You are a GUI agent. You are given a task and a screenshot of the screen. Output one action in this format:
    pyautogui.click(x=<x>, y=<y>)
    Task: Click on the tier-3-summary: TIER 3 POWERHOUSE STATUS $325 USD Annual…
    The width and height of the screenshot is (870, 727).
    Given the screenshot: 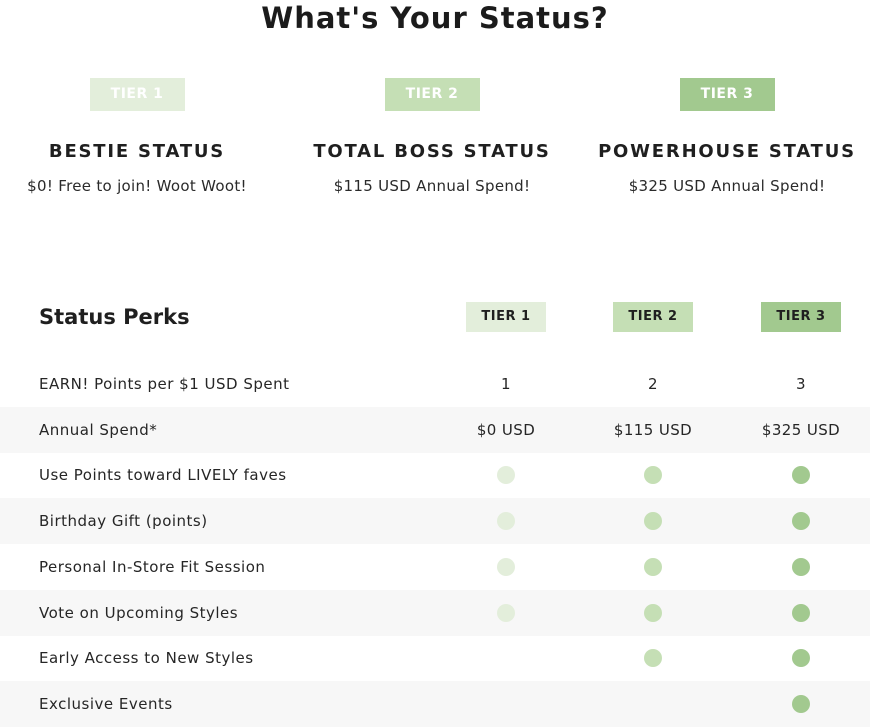 What is the action you would take?
    pyautogui.click(x=727, y=137)
    